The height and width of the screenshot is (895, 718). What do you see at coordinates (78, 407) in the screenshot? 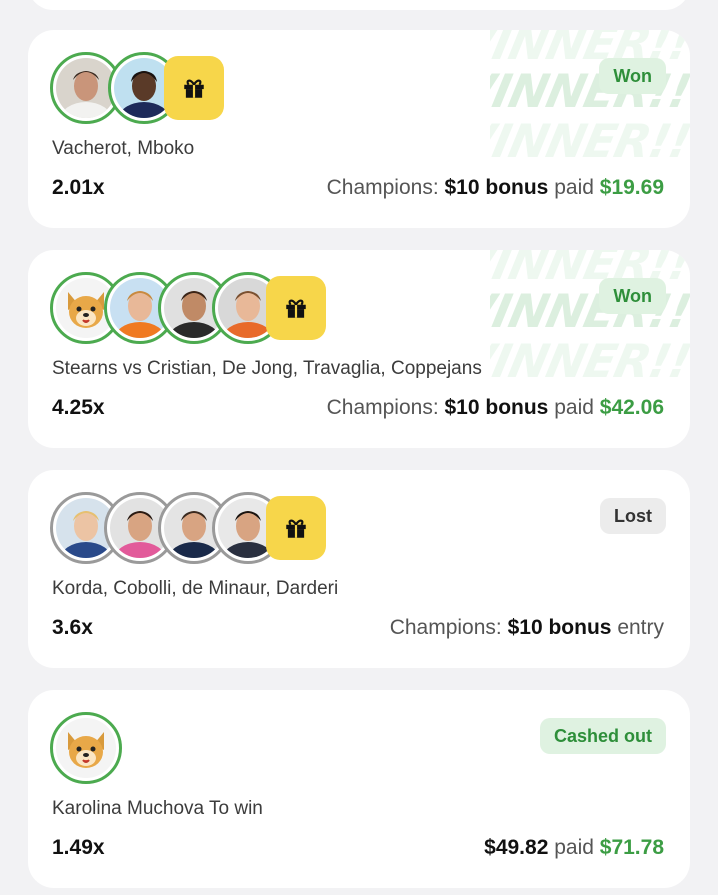
I see `multiplier: 4.25x` at bounding box center [78, 407].